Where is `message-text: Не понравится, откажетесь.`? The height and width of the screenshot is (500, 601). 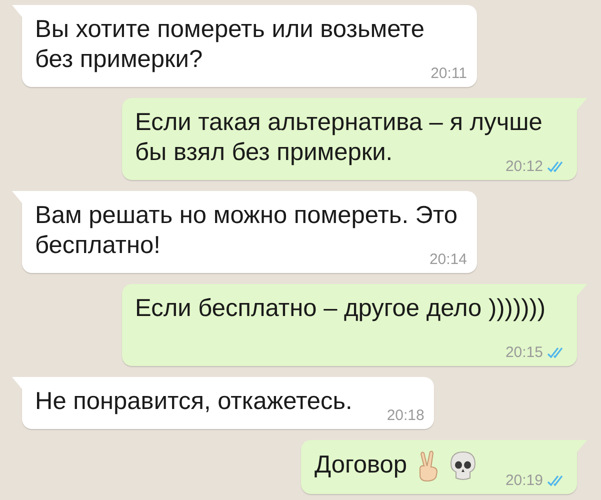 message-text: Не понравится, откажетесь. is located at coordinates (193, 401).